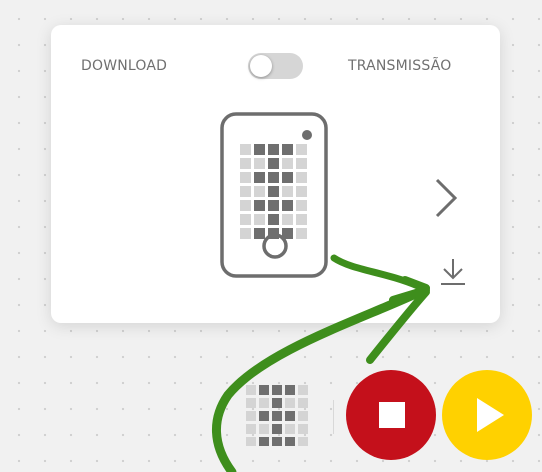  I want to click on led-grid-icon, so click(276, 414).